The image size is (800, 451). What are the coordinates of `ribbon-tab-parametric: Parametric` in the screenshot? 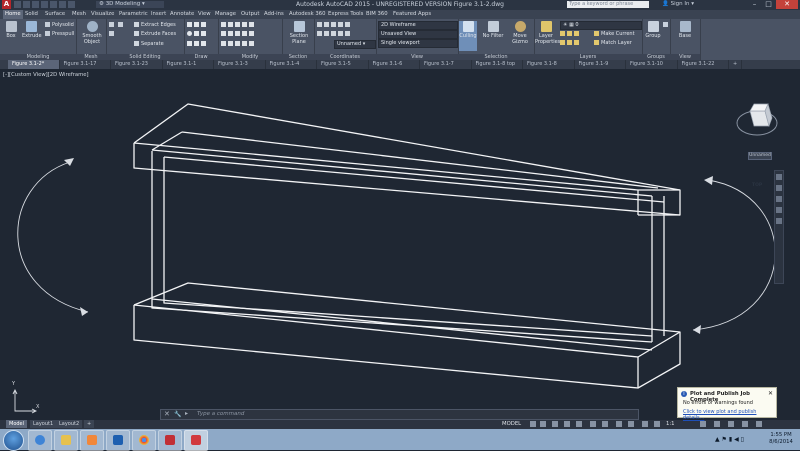 It's located at (133, 14).